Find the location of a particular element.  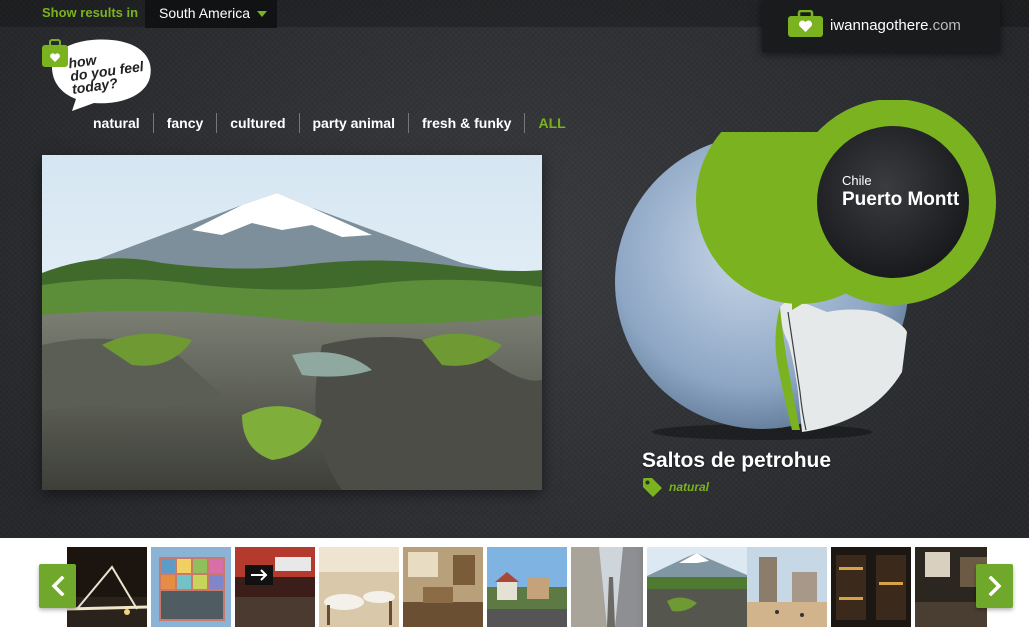

tag-icon is located at coordinates (652, 487).